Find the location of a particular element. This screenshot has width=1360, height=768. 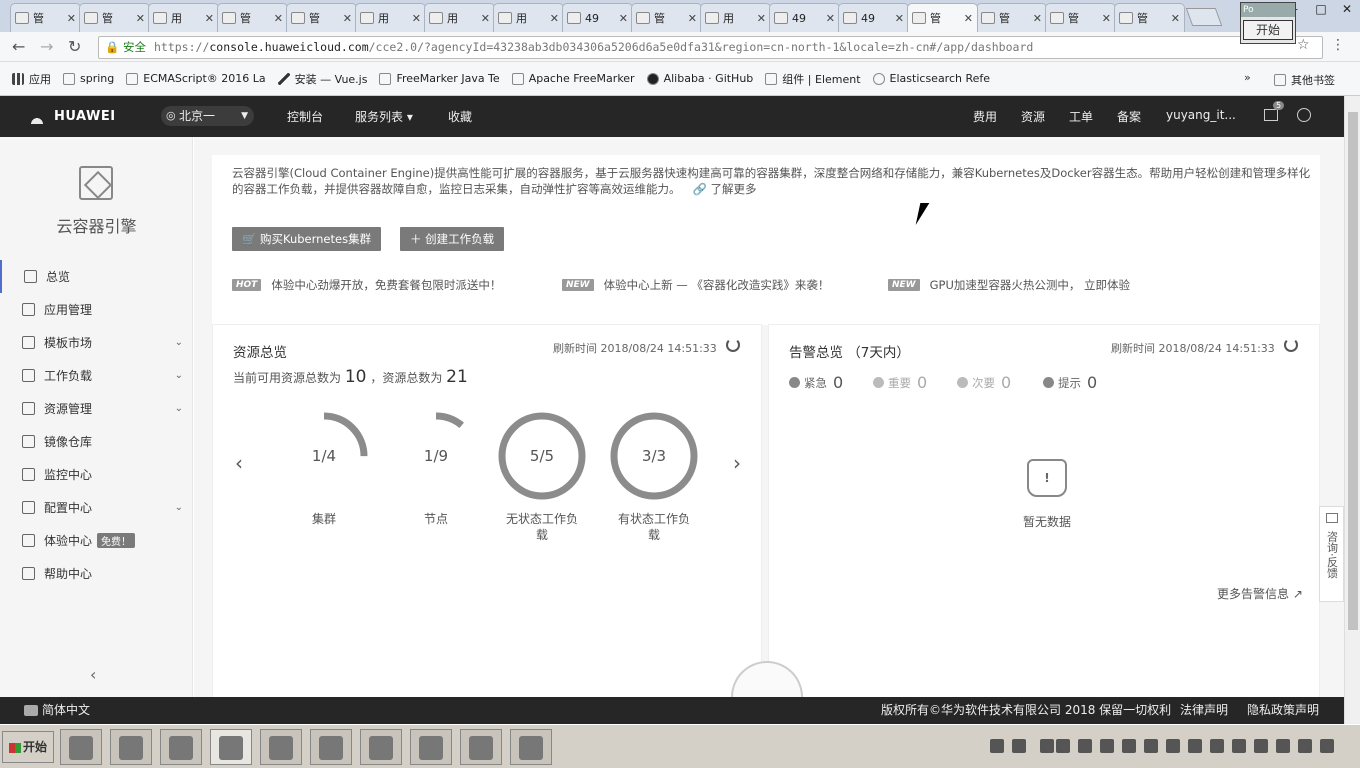

nav-billing: 费用 is located at coordinates (985, 116).